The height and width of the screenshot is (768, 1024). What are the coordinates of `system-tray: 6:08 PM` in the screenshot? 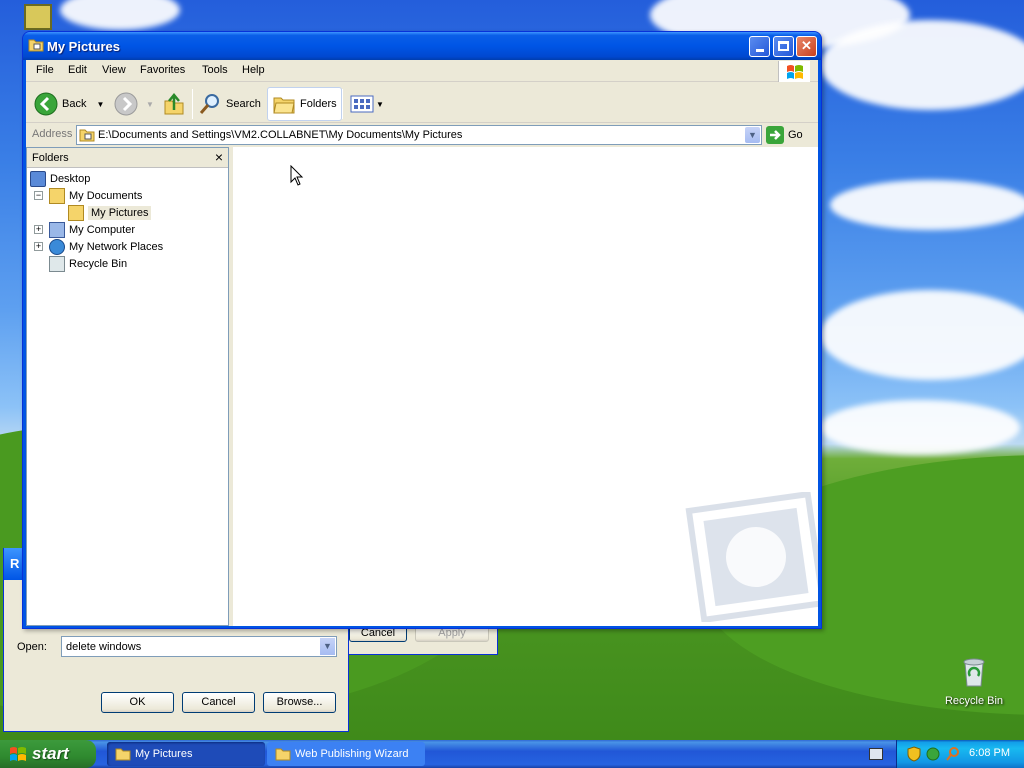 It's located at (960, 754).